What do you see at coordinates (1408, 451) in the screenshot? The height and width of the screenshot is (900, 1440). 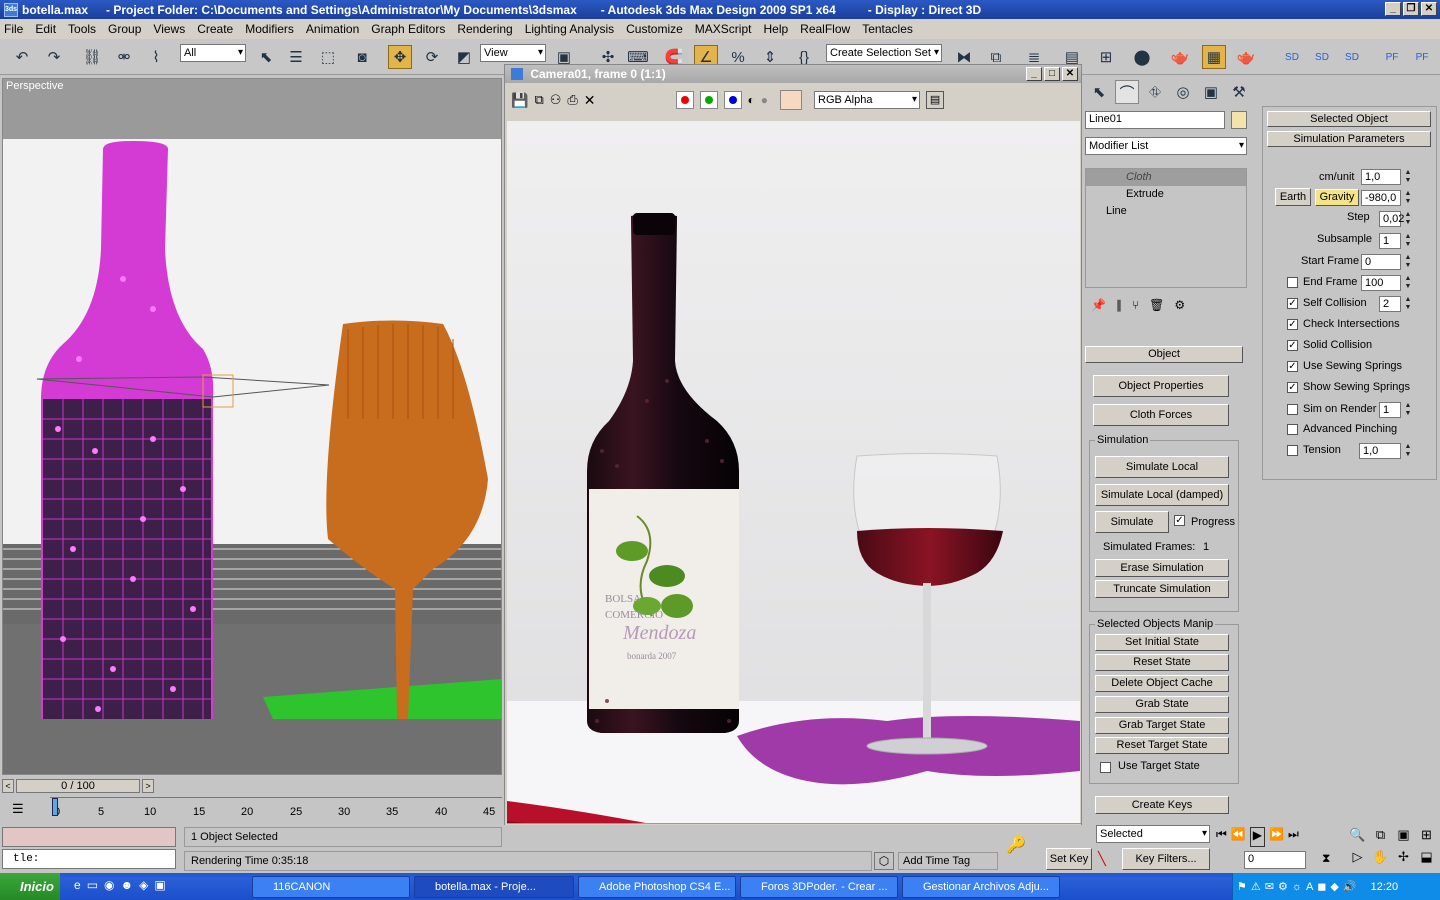 I see `tension-arrows: ▲ ▼` at bounding box center [1408, 451].